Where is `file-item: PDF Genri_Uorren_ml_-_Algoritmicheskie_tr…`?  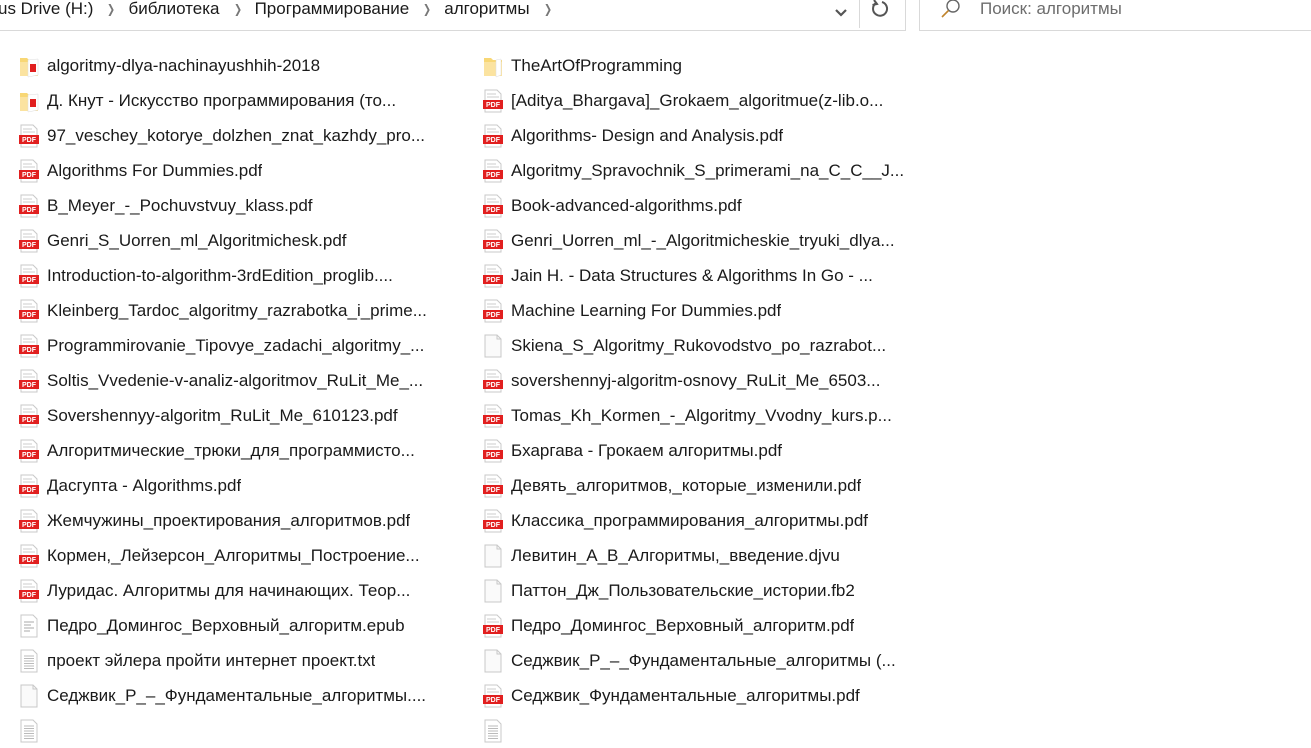
file-item: PDF Genri_Uorren_ml_-_Algoritmicheskie_tr… is located at coordinates (679, 240).